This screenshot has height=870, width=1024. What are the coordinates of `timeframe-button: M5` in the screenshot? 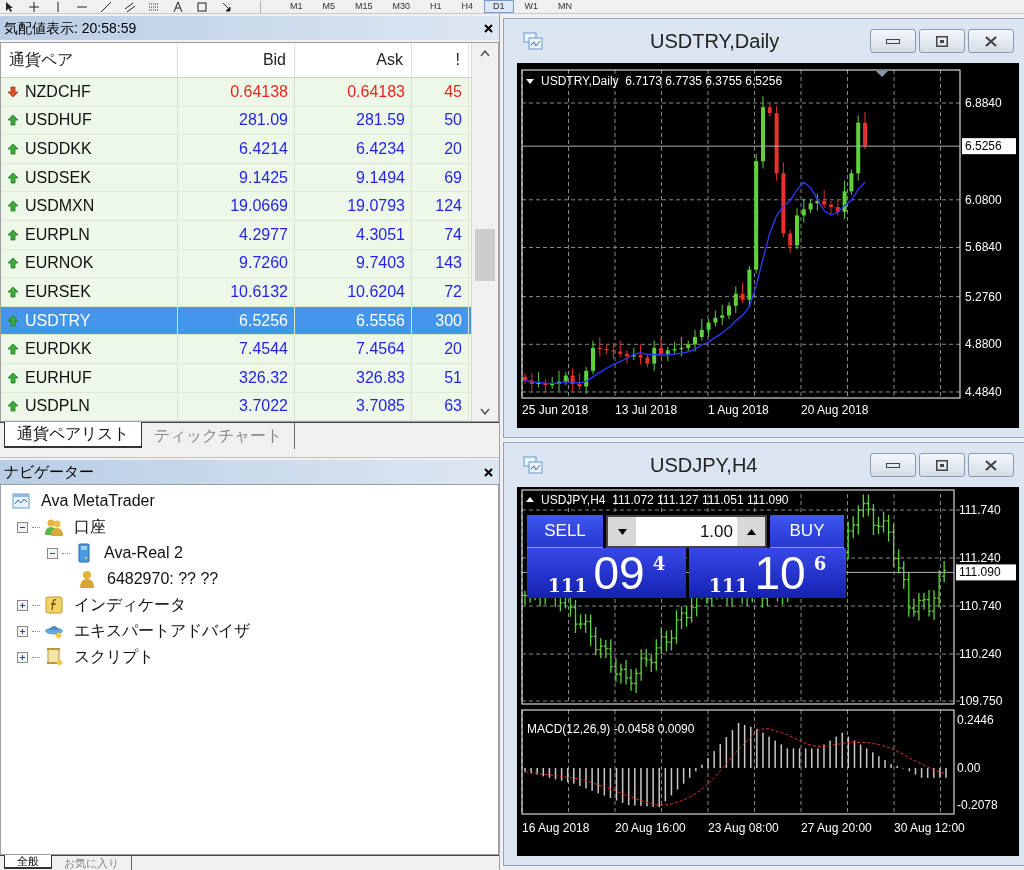 It's located at (329, 6).